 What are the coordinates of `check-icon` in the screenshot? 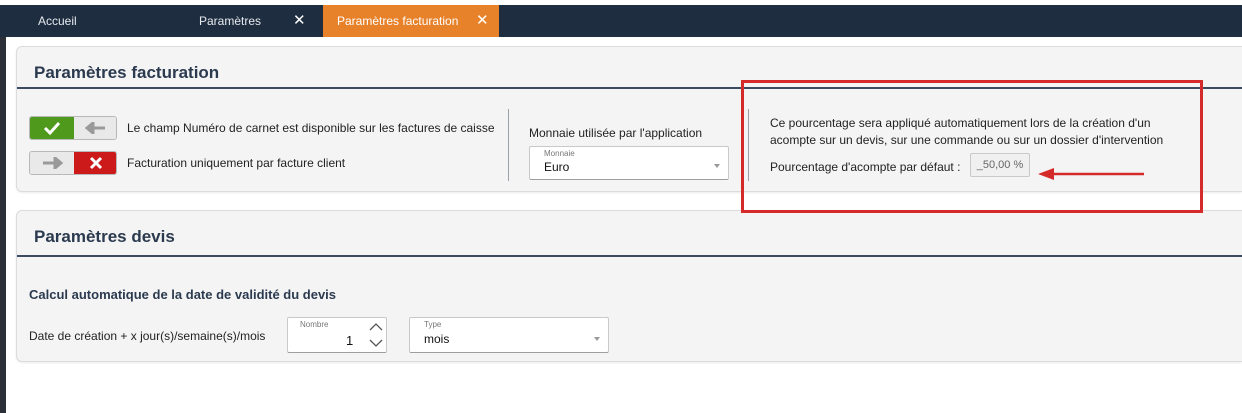 It's located at (52, 128).